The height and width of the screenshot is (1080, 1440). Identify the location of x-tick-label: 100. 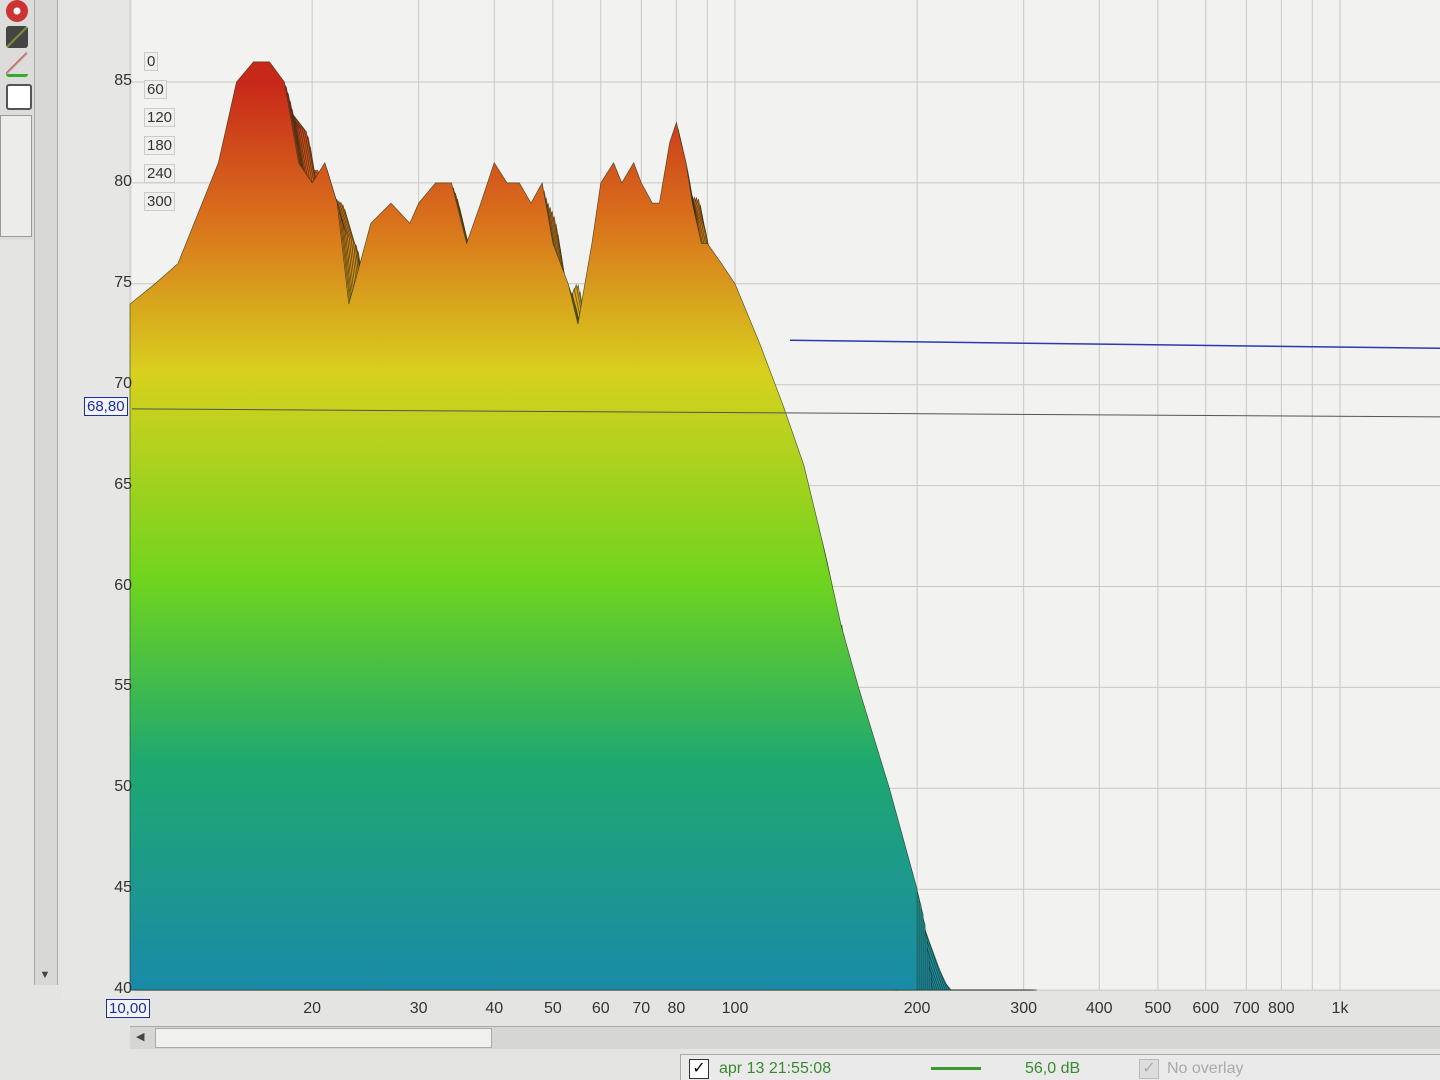
(735, 1008).